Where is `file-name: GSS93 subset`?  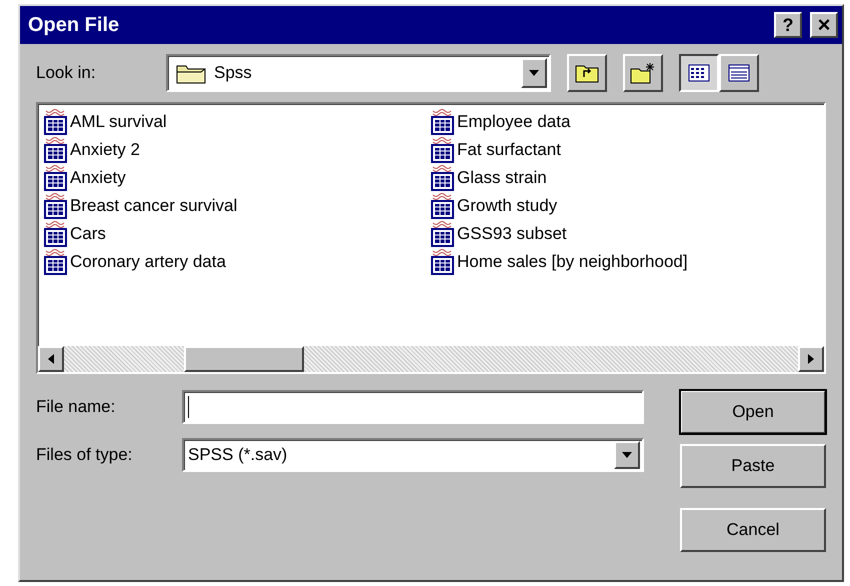 file-name: GSS93 subset is located at coordinates (512, 234).